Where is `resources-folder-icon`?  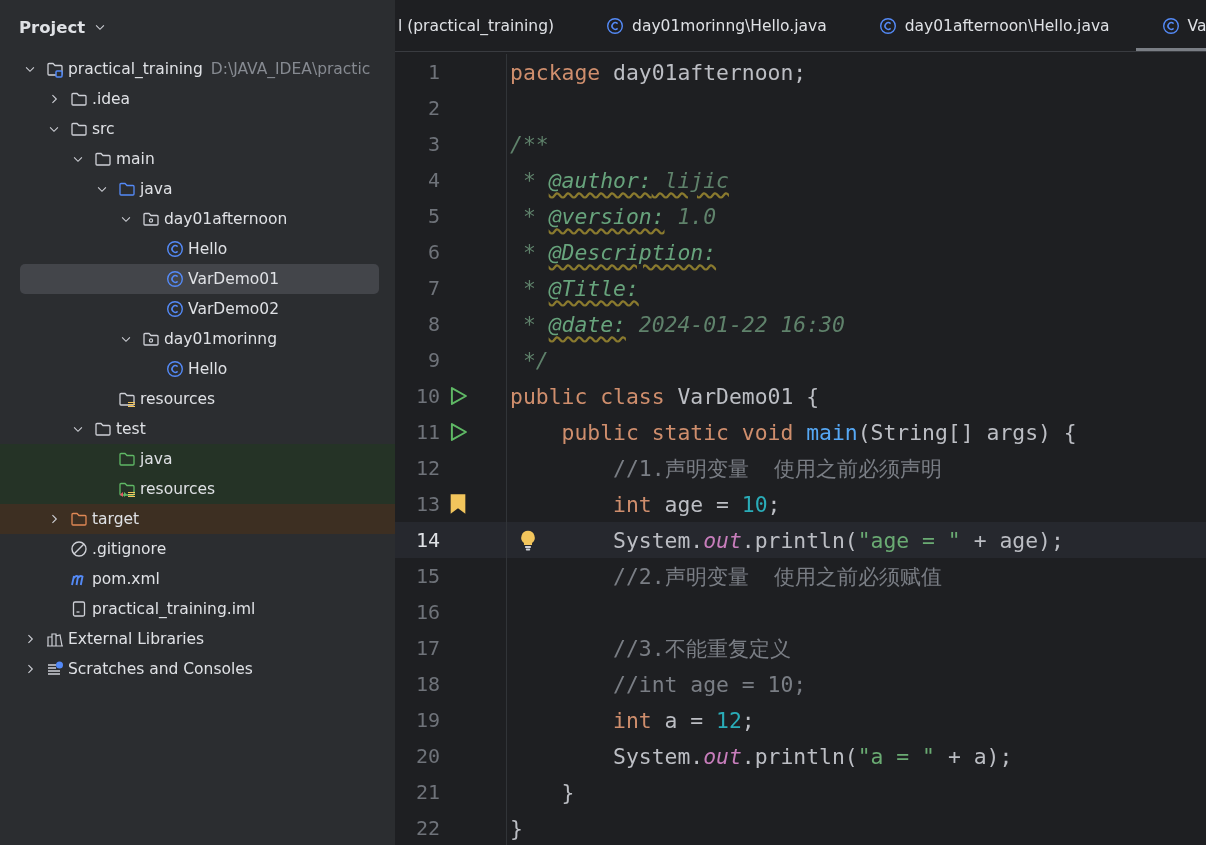
resources-folder-icon is located at coordinates (127, 399).